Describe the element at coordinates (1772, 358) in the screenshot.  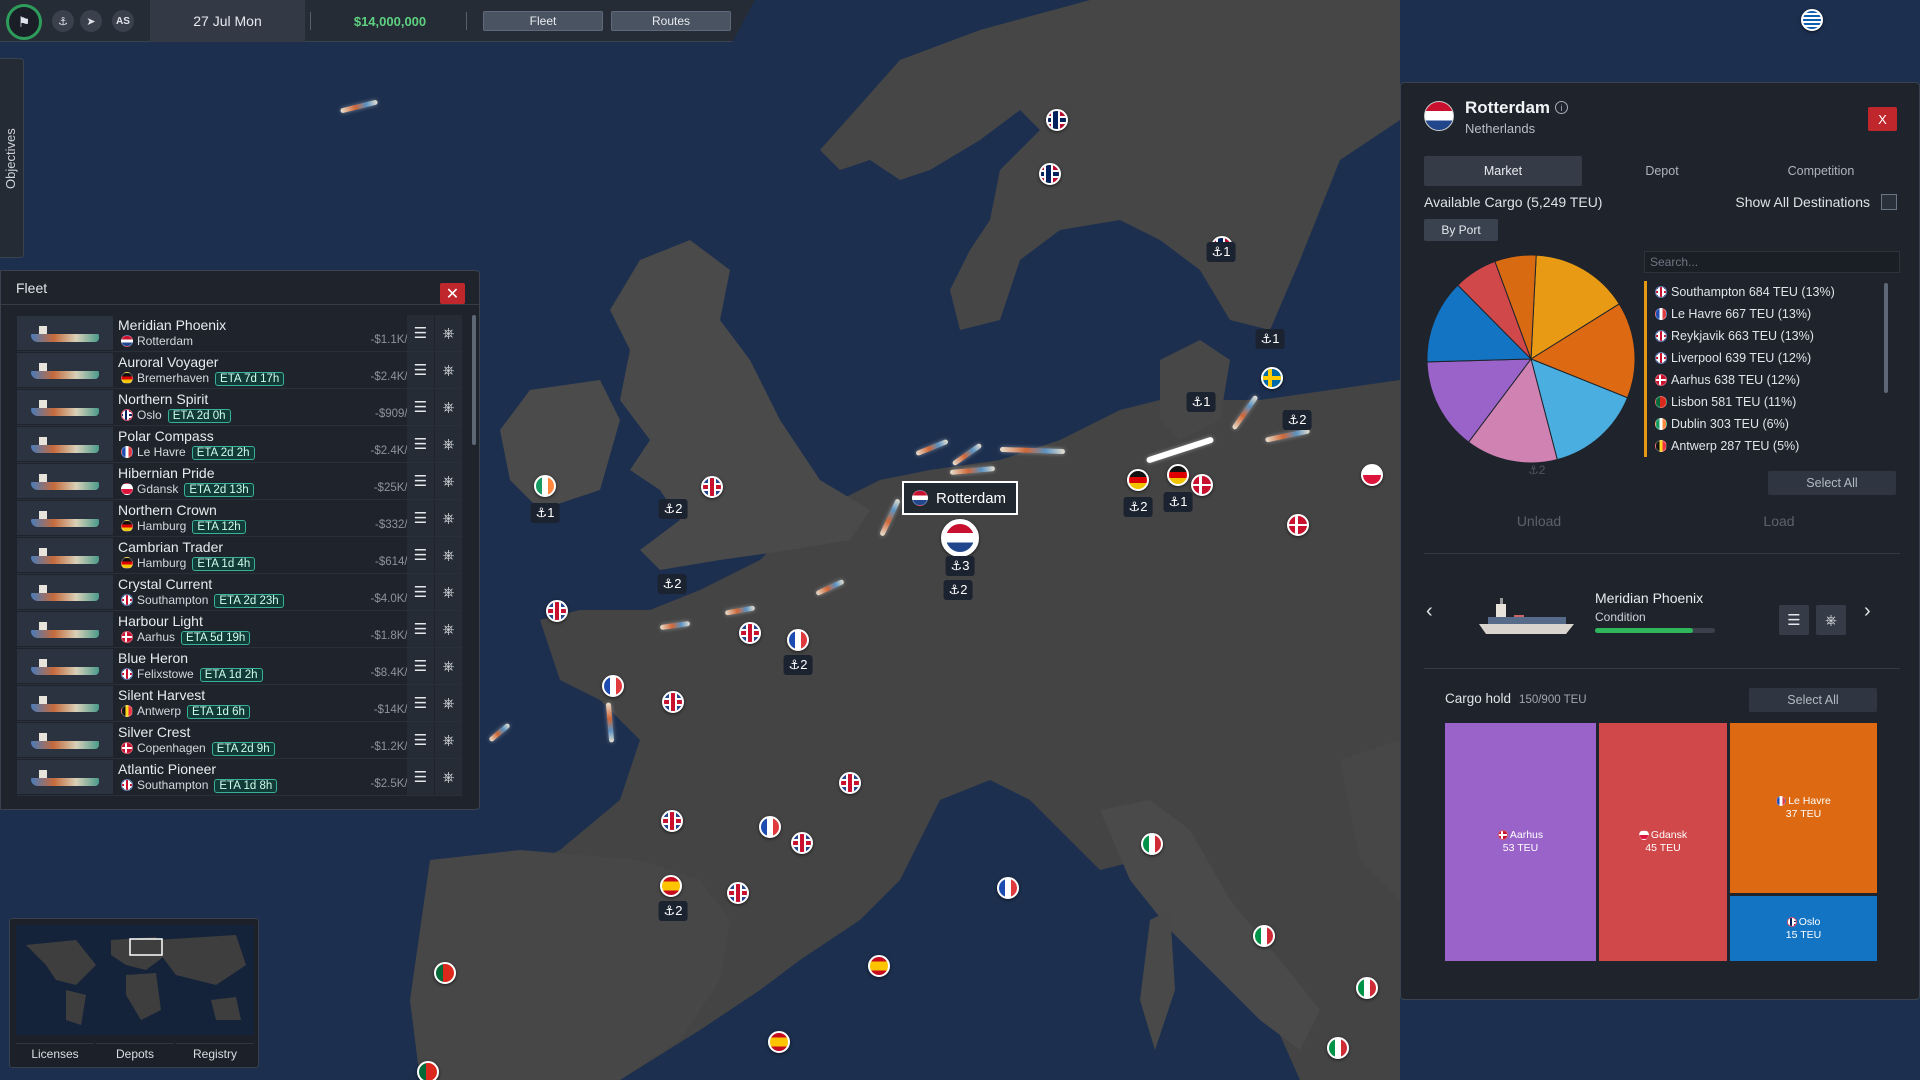
I see `destination-row: Liverpool 639 TEU (12%)` at that location.